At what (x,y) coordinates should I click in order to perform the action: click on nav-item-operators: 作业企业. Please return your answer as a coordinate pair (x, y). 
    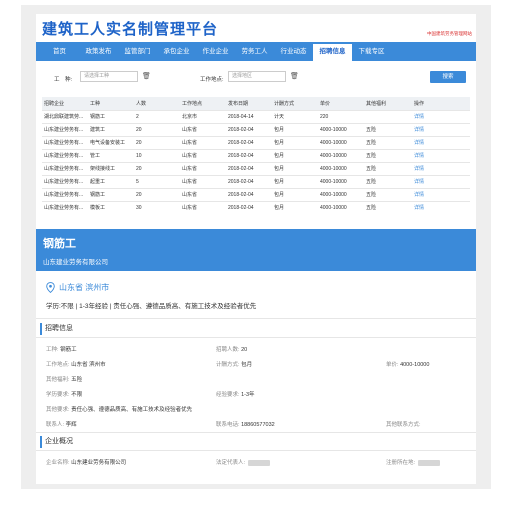
    Looking at the image, I should click on (215, 51).